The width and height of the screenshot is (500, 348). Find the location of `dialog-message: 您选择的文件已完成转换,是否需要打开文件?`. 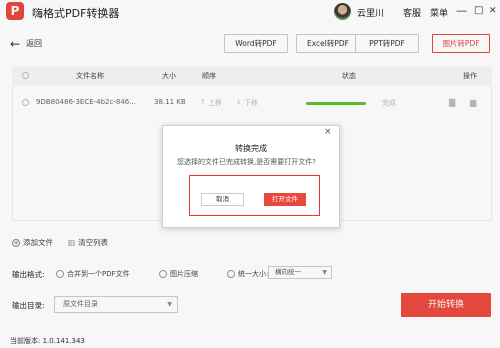

dialog-message: 您选择的文件已完成转换,是否需要打开文件? is located at coordinates (246, 162).